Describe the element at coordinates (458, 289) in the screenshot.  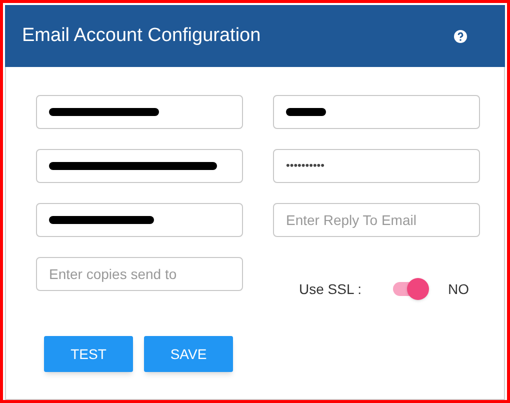
I see `ssl-state-text: NO` at that location.